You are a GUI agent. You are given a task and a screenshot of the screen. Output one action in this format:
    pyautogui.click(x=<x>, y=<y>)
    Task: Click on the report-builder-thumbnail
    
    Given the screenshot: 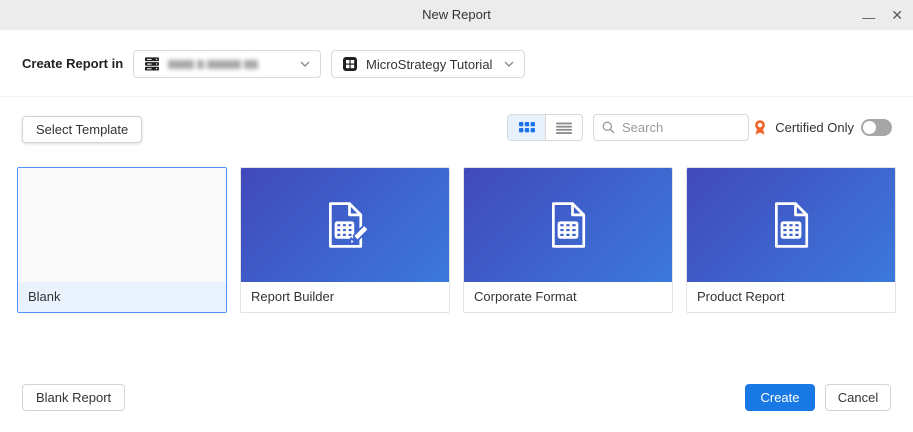 What is the action you would take?
    pyautogui.click(x=345, y=225)
    